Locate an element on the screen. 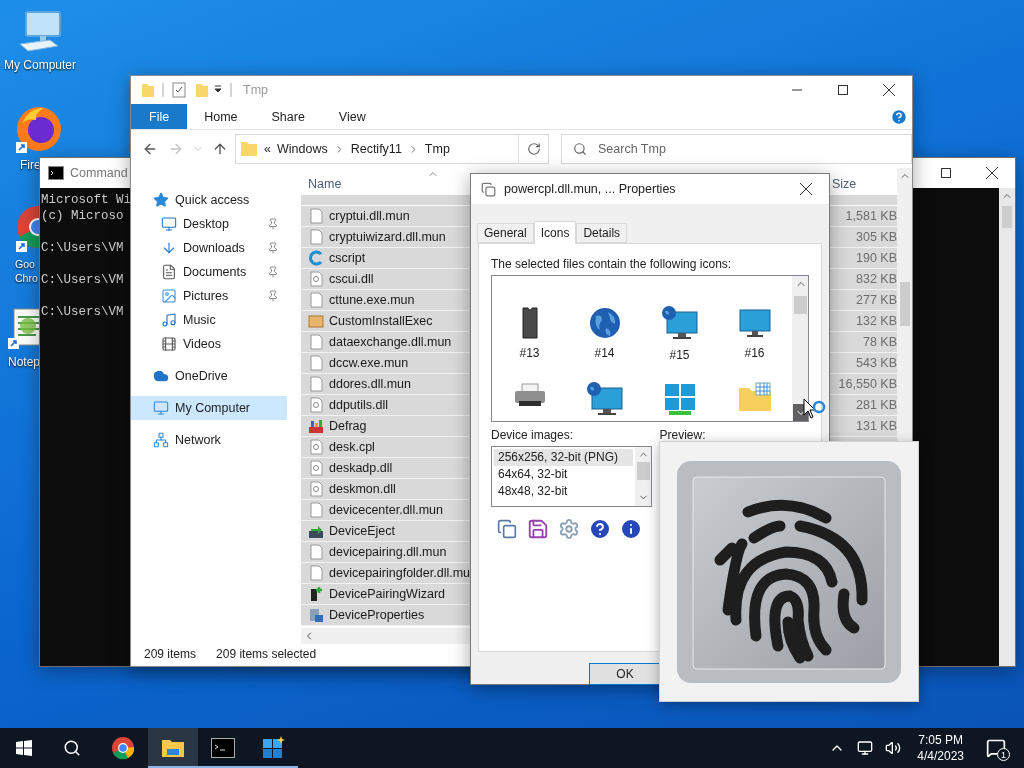  desktop-icon-label: Notep is located at coordinates (24, 362).